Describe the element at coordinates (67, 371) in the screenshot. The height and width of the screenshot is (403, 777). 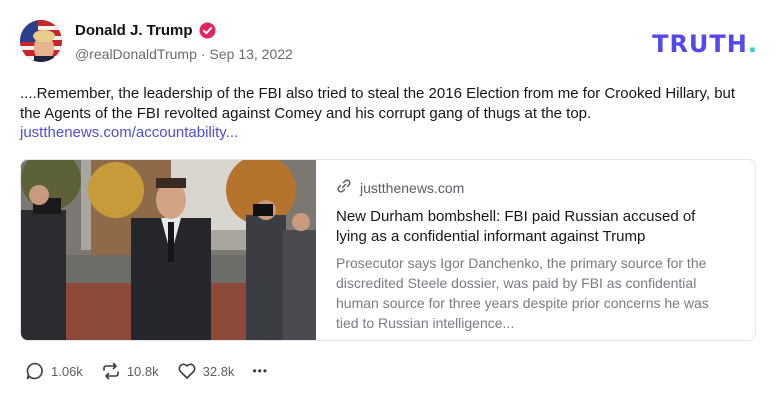
I see `reply-count: 1.06k` at that location.